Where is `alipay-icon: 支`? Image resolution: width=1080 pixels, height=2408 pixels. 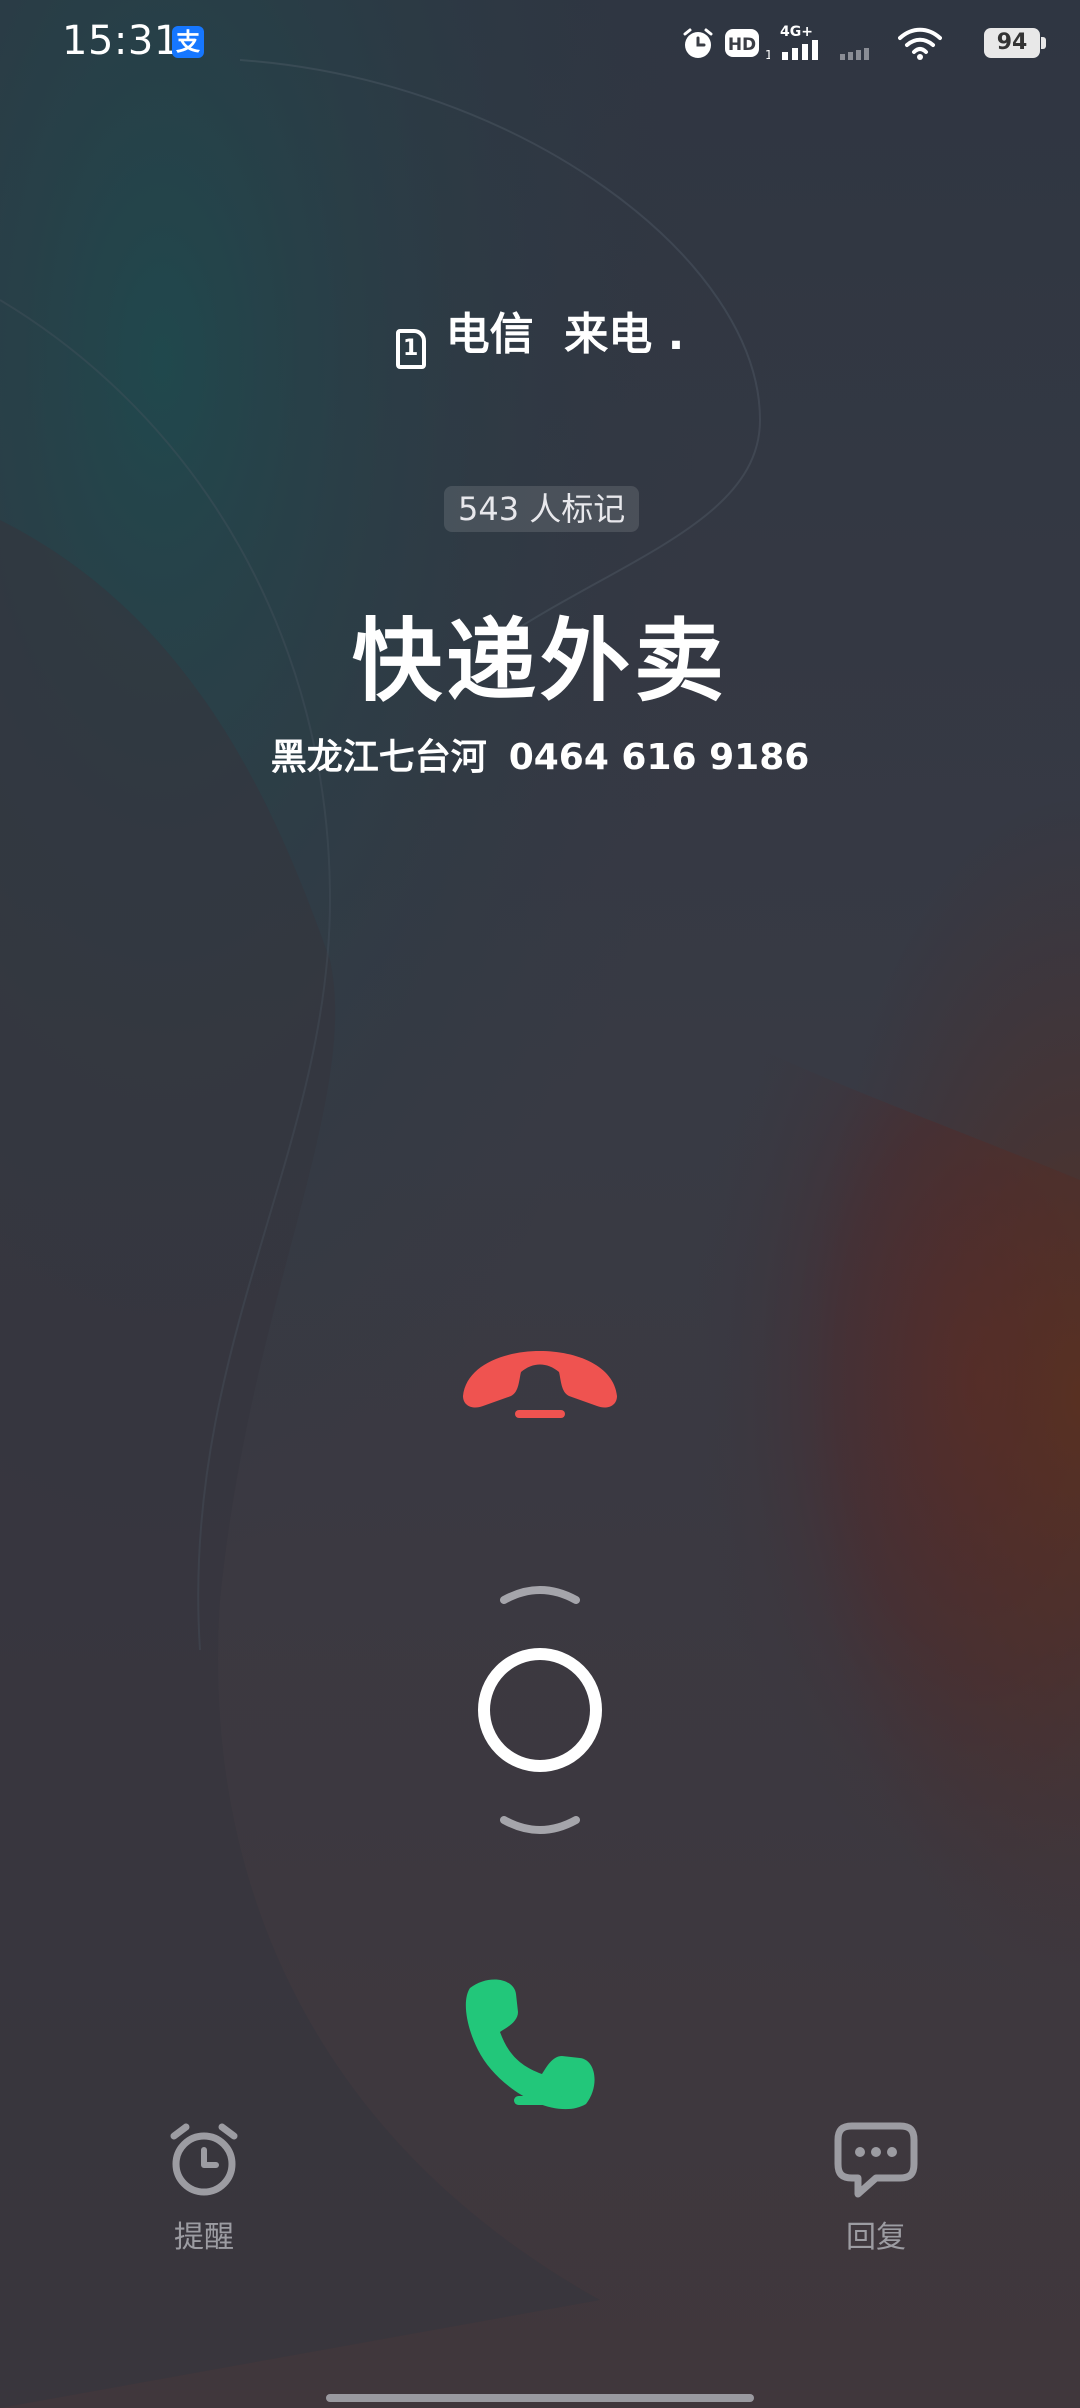
alipay-icon: 支 is located at coordinates (188, 42).